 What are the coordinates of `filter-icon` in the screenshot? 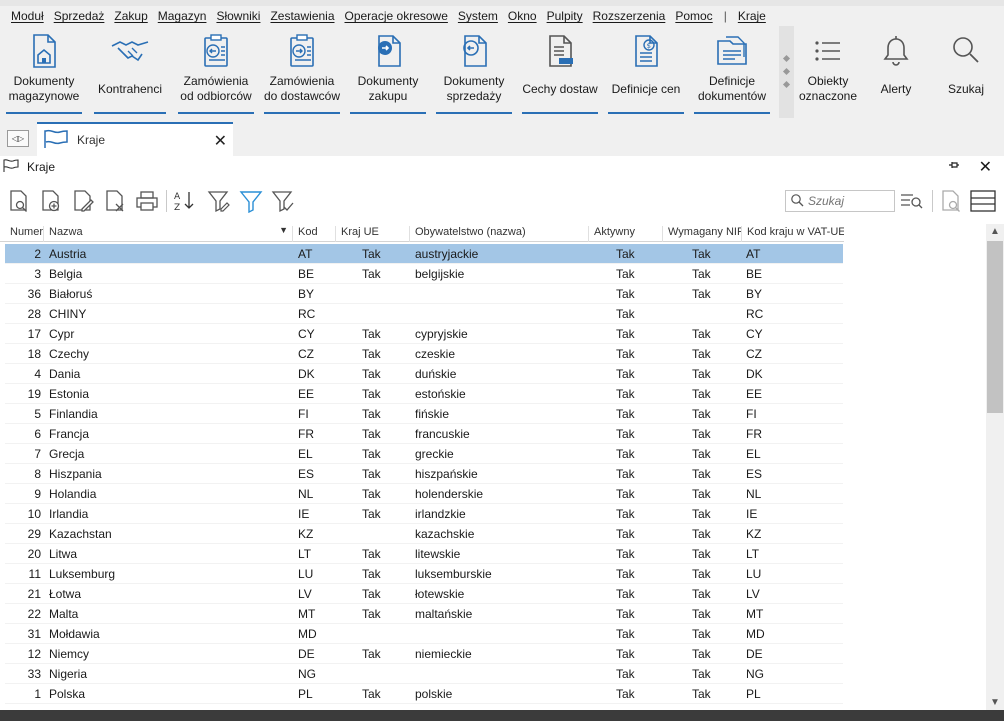 It's located at (251, 202).